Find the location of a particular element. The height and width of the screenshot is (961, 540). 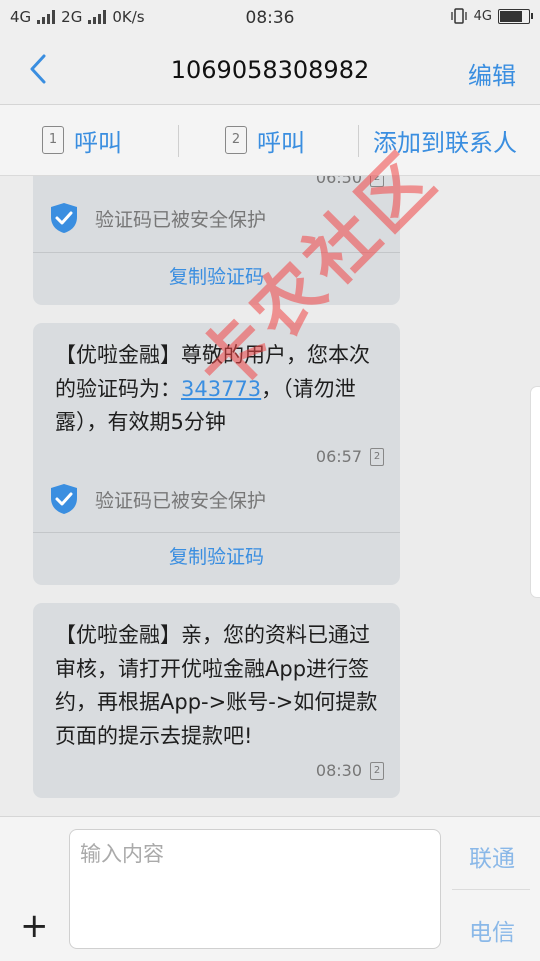

status-bar: 4G 2G 0K/s 08:36 4G is located at coordinates (270, 18).